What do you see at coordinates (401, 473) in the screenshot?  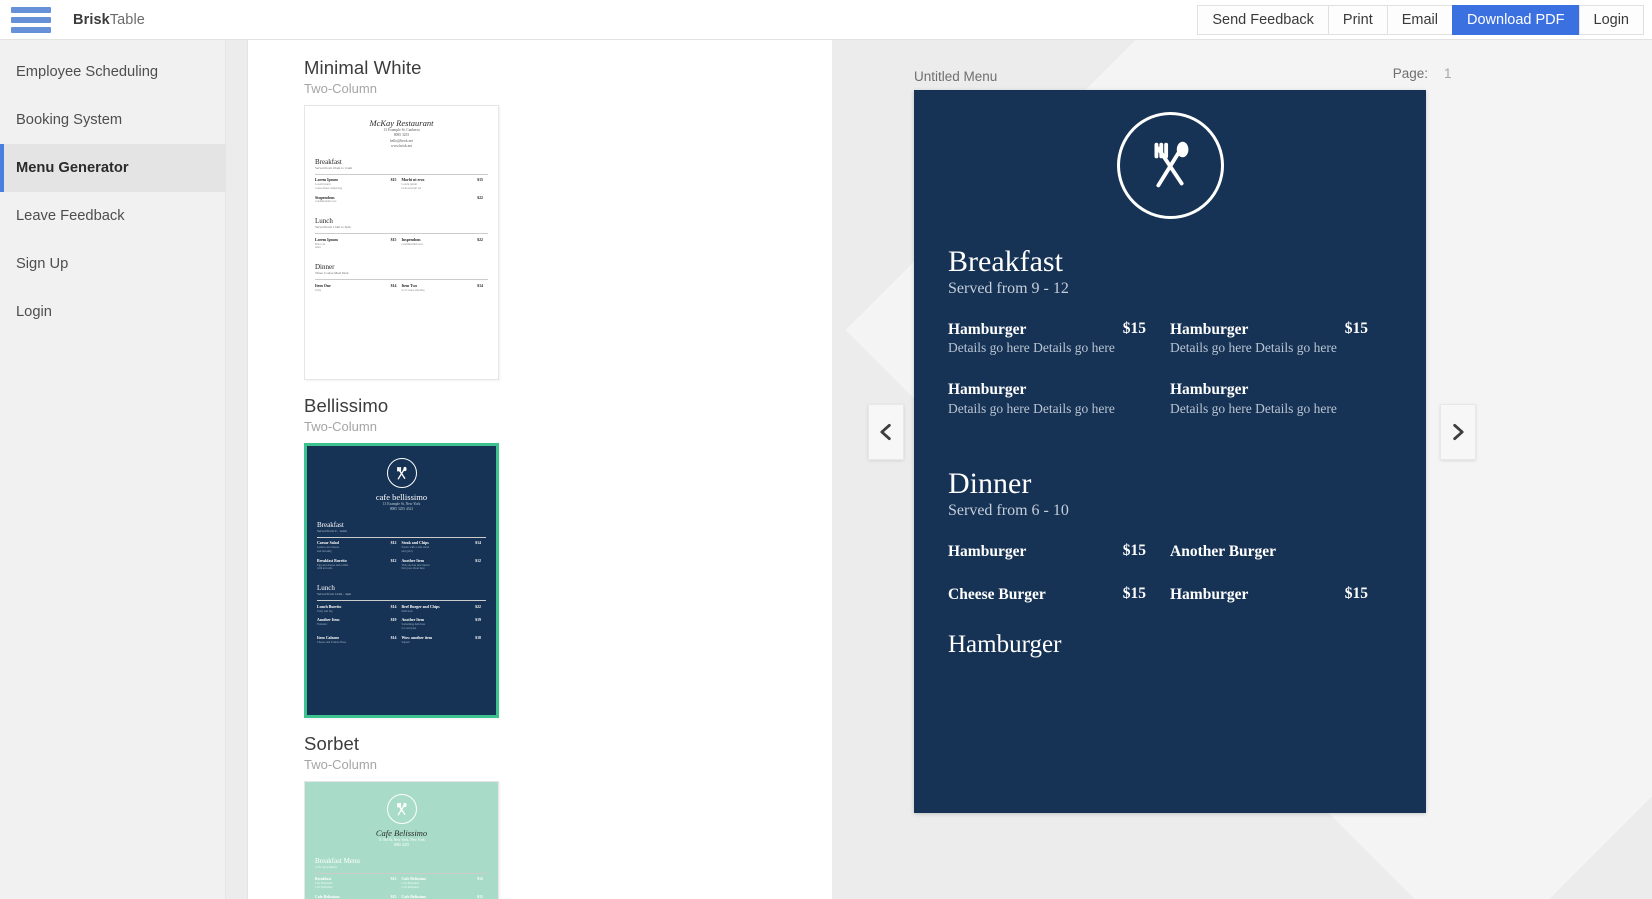 I see `fork-spoon-circle-icon` at bounding box center [401, 473].